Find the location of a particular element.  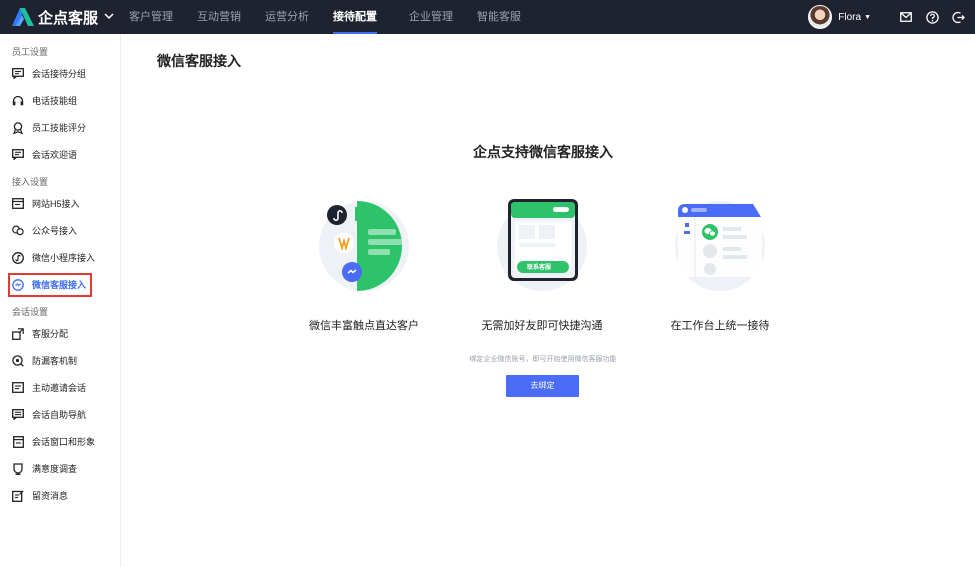

phone-illustration: 联系客服 is located at coordinates (542, 246).